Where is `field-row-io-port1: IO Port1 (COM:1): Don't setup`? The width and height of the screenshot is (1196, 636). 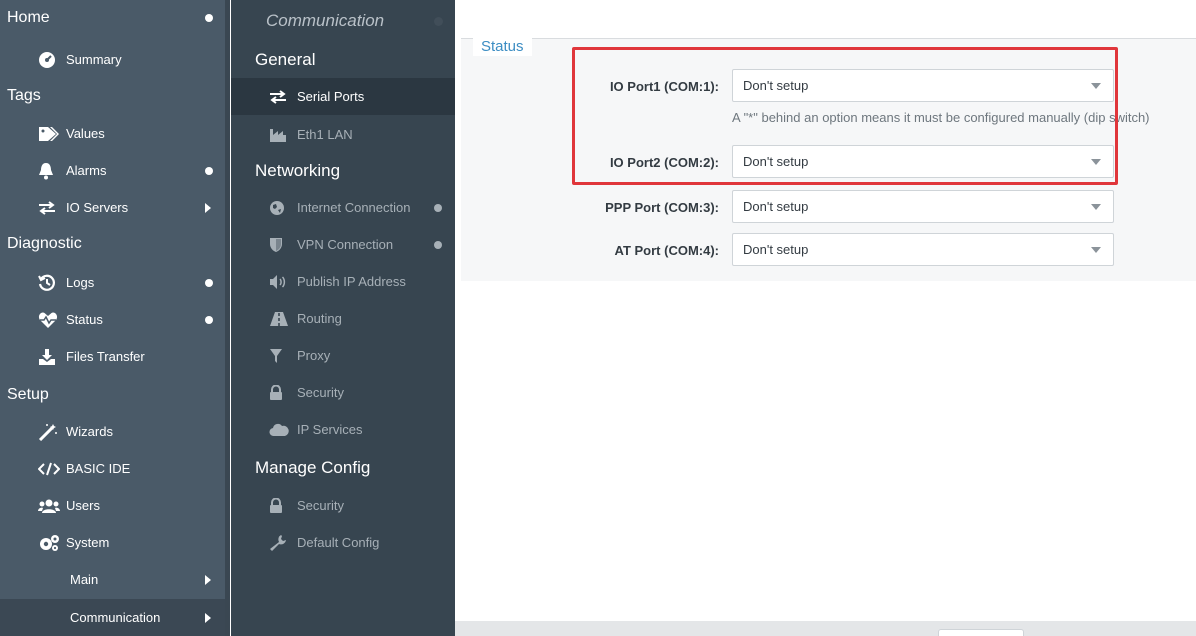 field-row-io-port1: IO Port1 (COM:1): Don't setup is located at coordinates (828, 87).